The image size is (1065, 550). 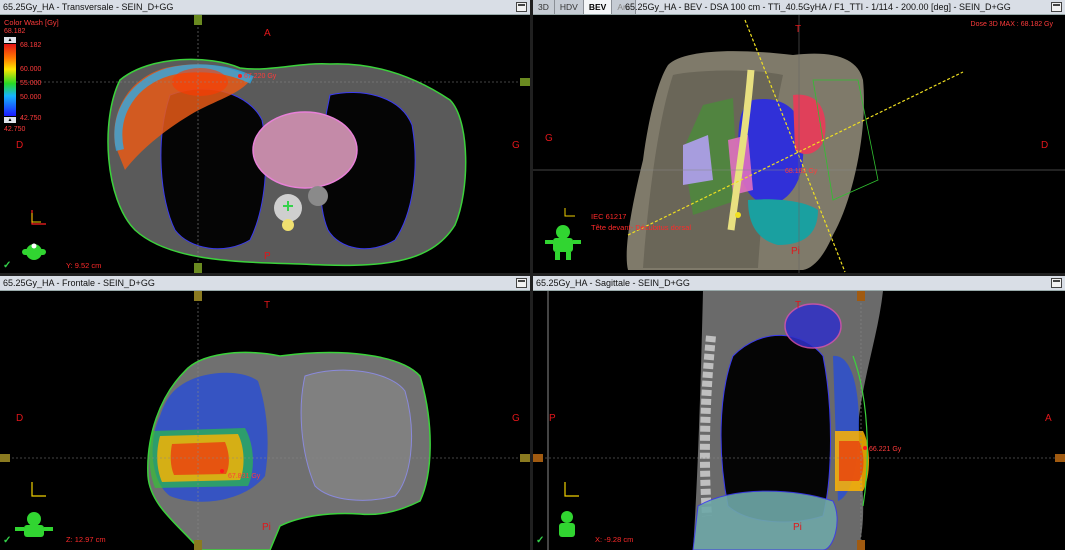 What do you see at coordinates (609, 216) in the screenshot?
I see `iec-standard: IEC 61217` at bounding box center [609, 216].